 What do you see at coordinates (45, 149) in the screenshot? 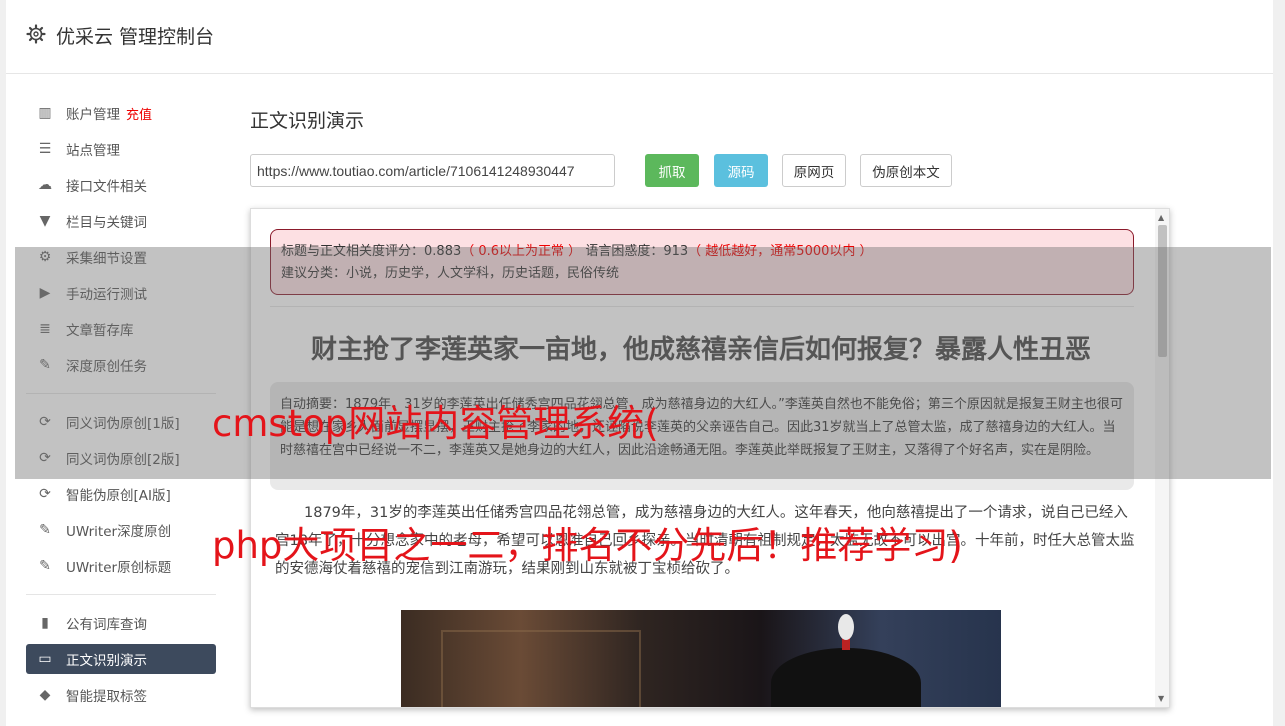
I see `server-icon: ☰` at bounding box center [45, 149].